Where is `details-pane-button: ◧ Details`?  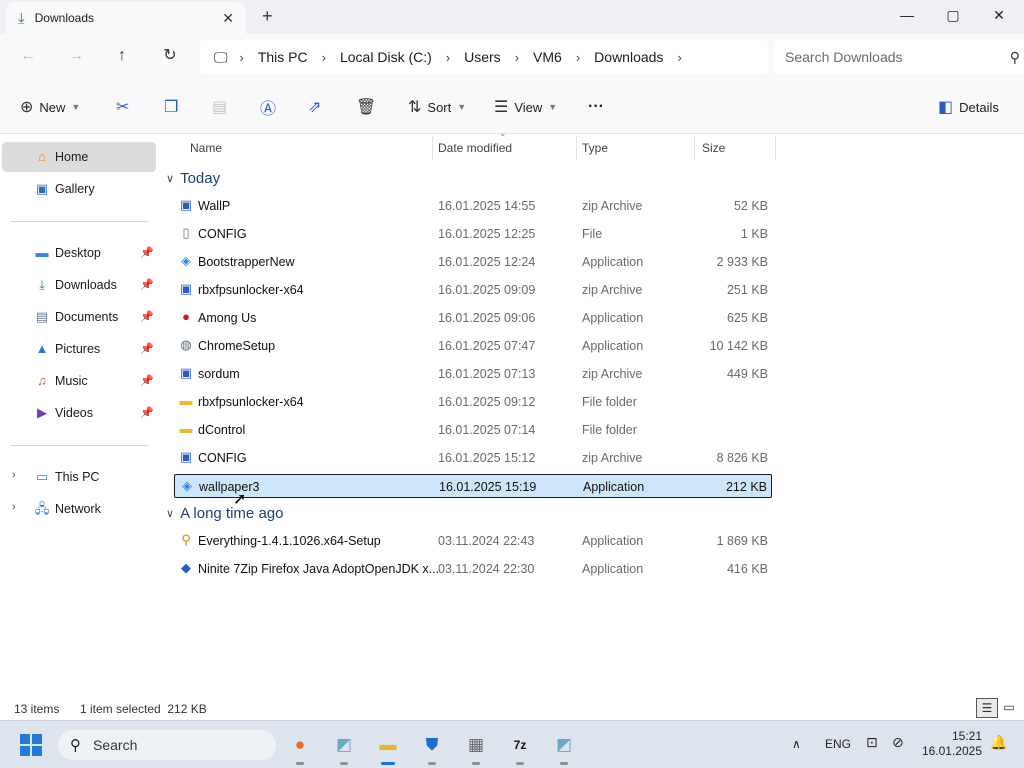
details-pane-button: ◧ Details is located at coordinates (968, 107).